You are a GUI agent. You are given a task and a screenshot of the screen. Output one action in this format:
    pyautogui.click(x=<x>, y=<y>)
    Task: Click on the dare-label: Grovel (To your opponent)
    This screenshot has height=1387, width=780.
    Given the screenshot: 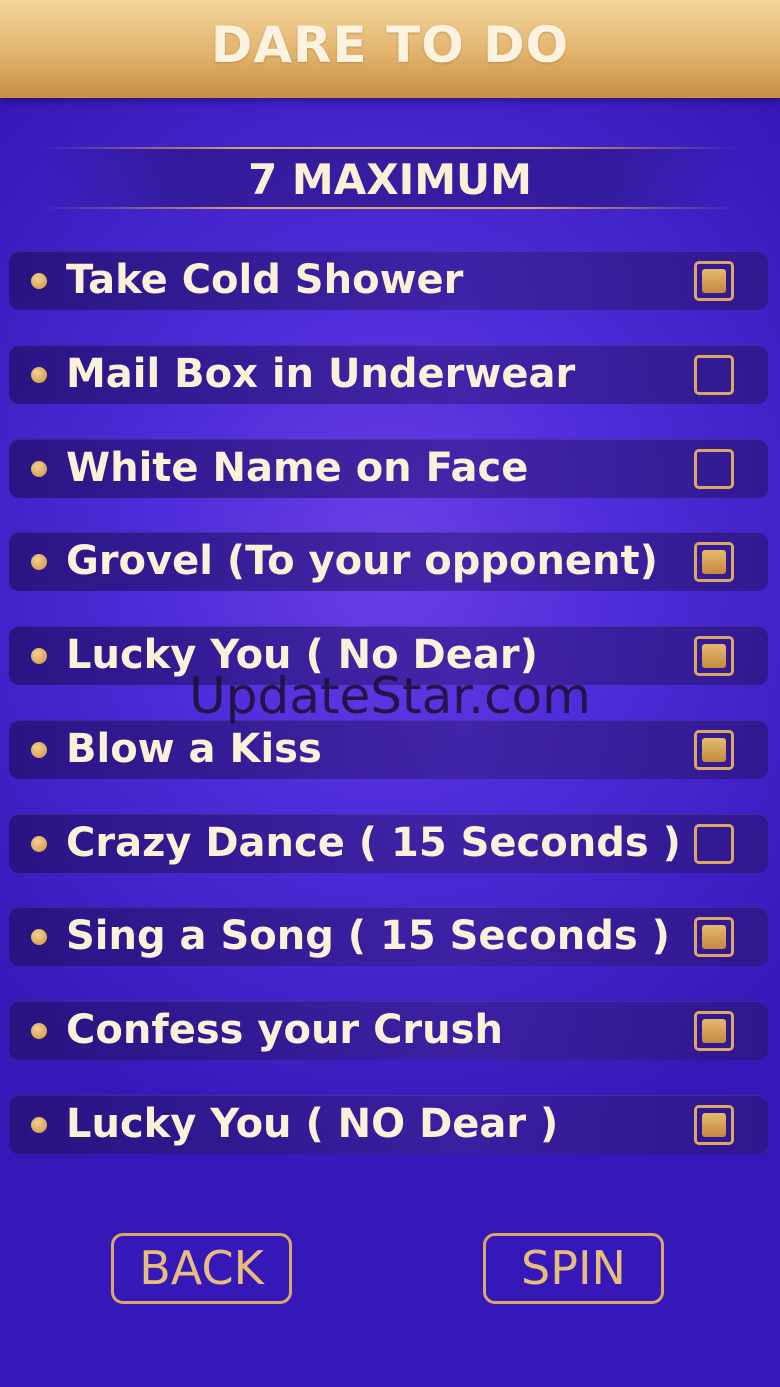 What is the action you would take?
    pyautogui.click(x=362, y=561)
    